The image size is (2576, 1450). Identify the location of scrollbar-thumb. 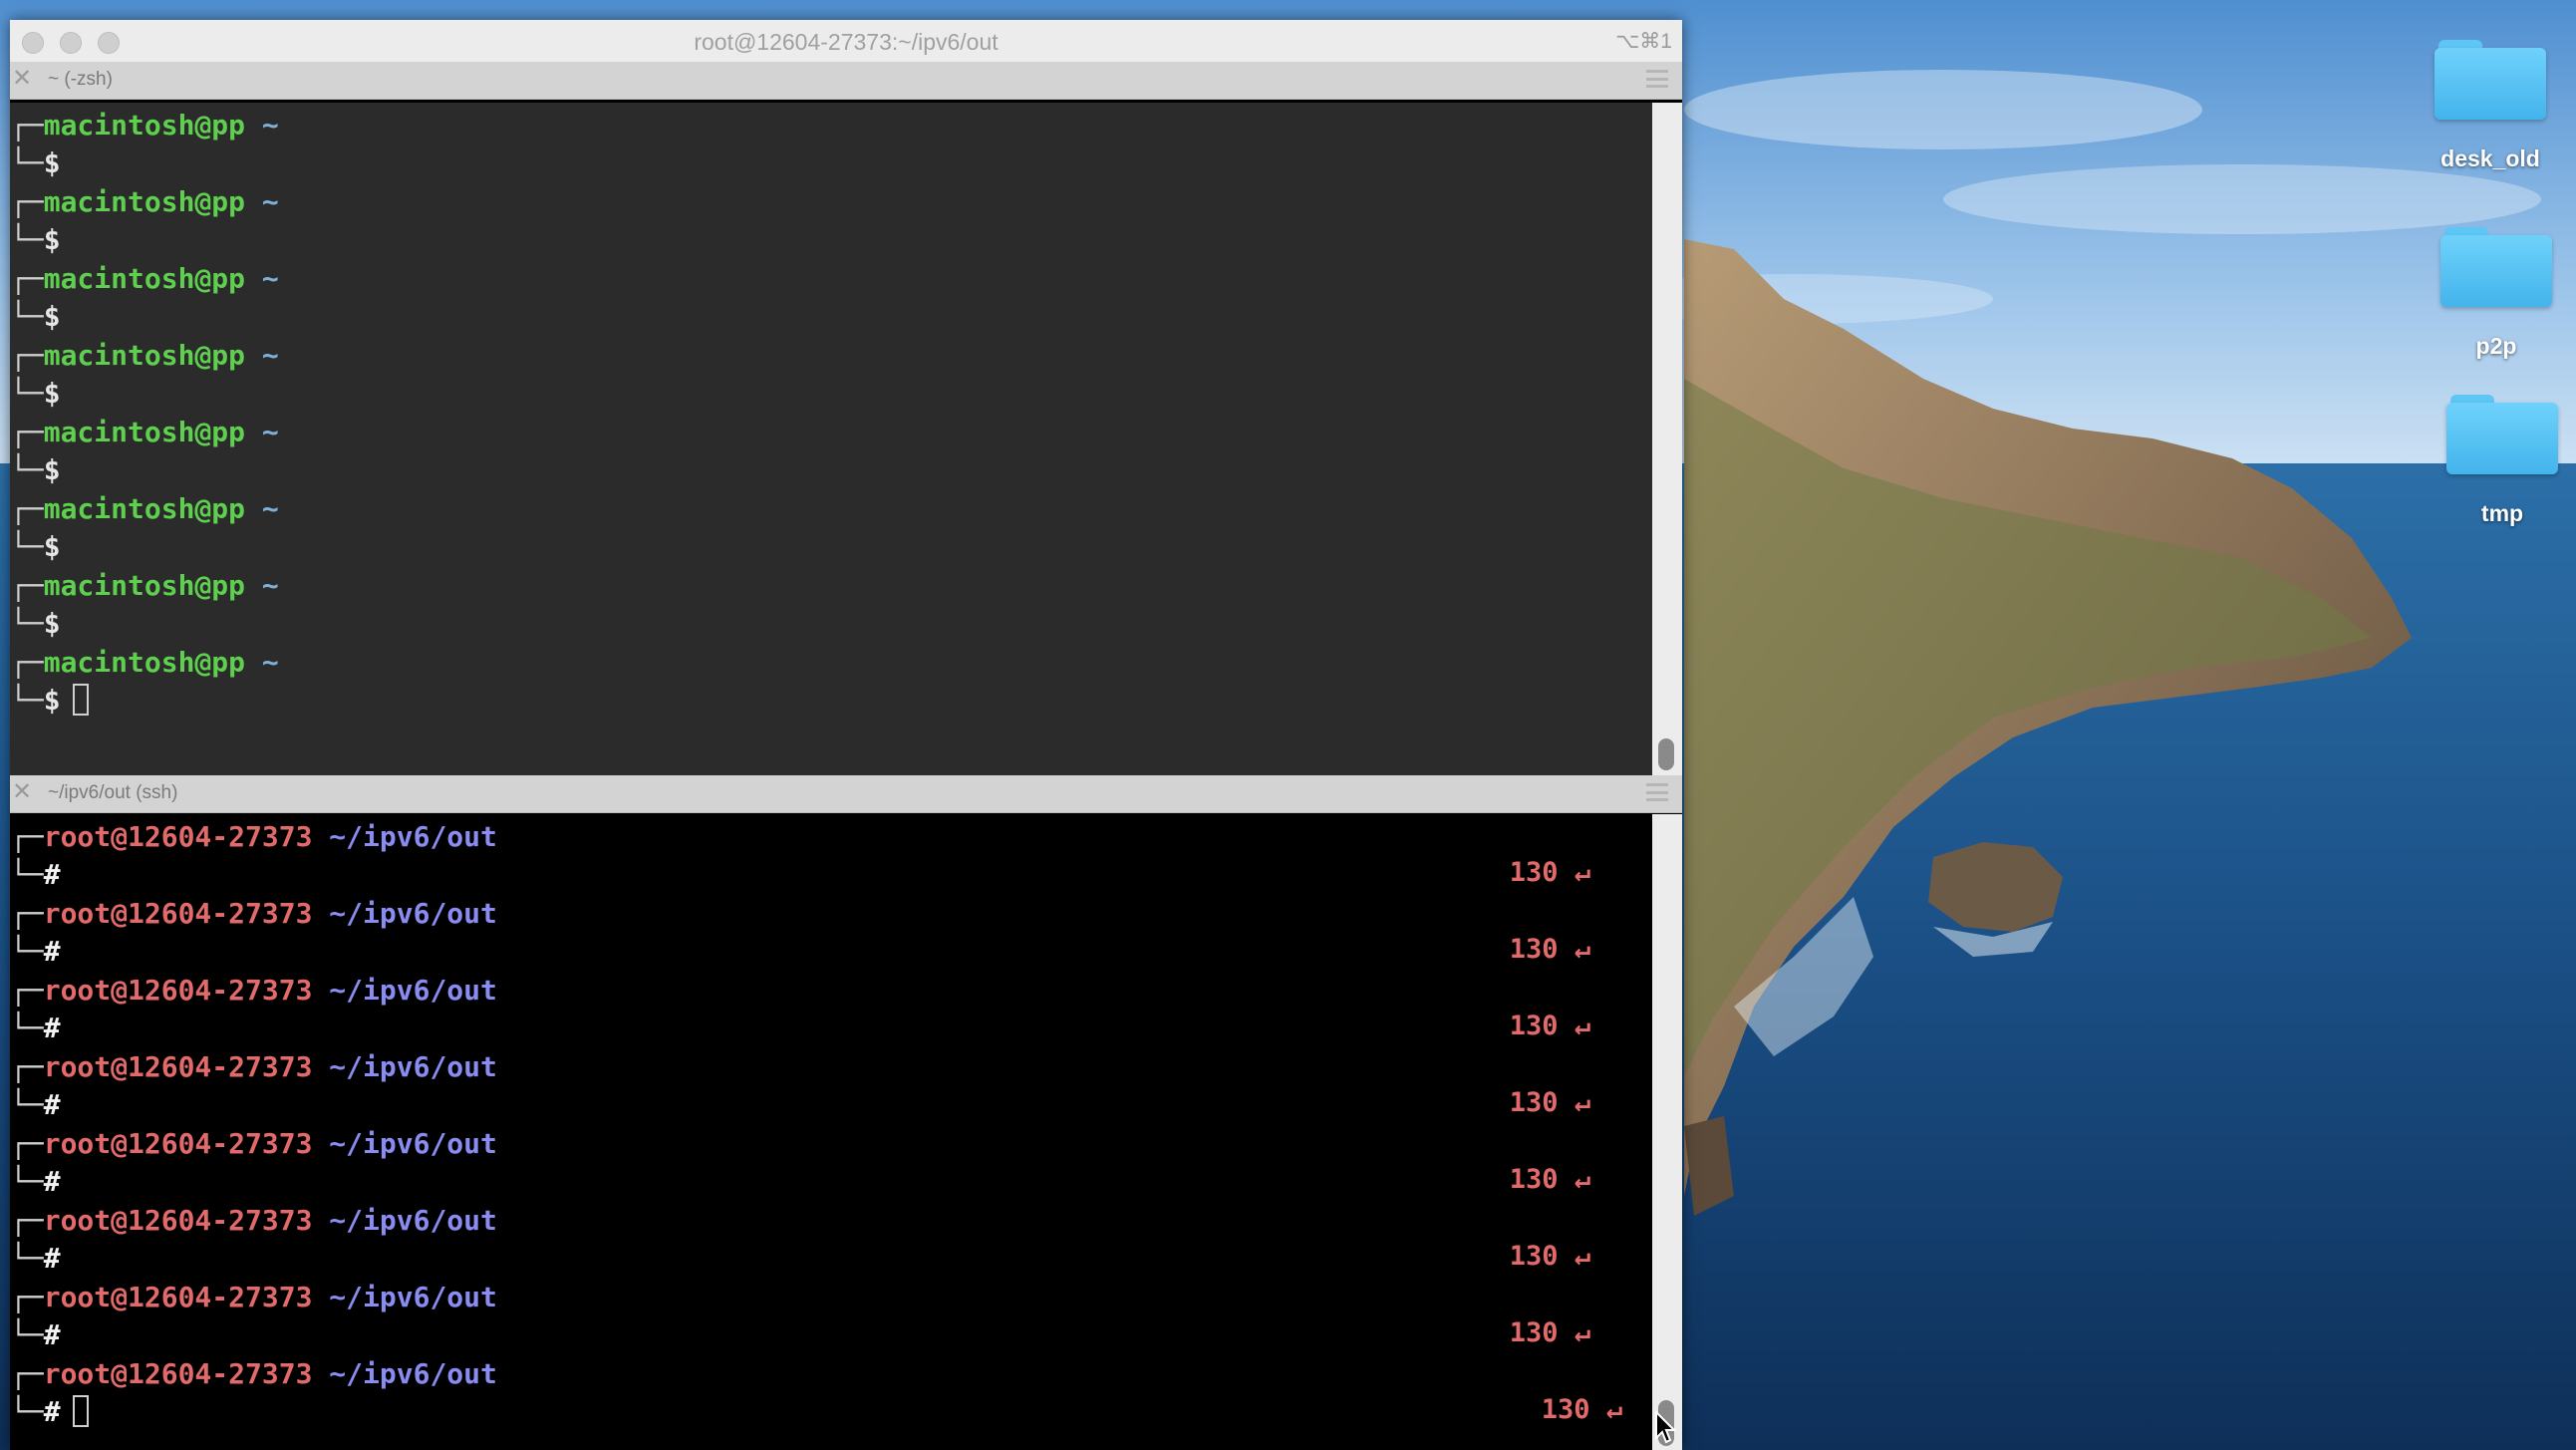
(1666, 754).